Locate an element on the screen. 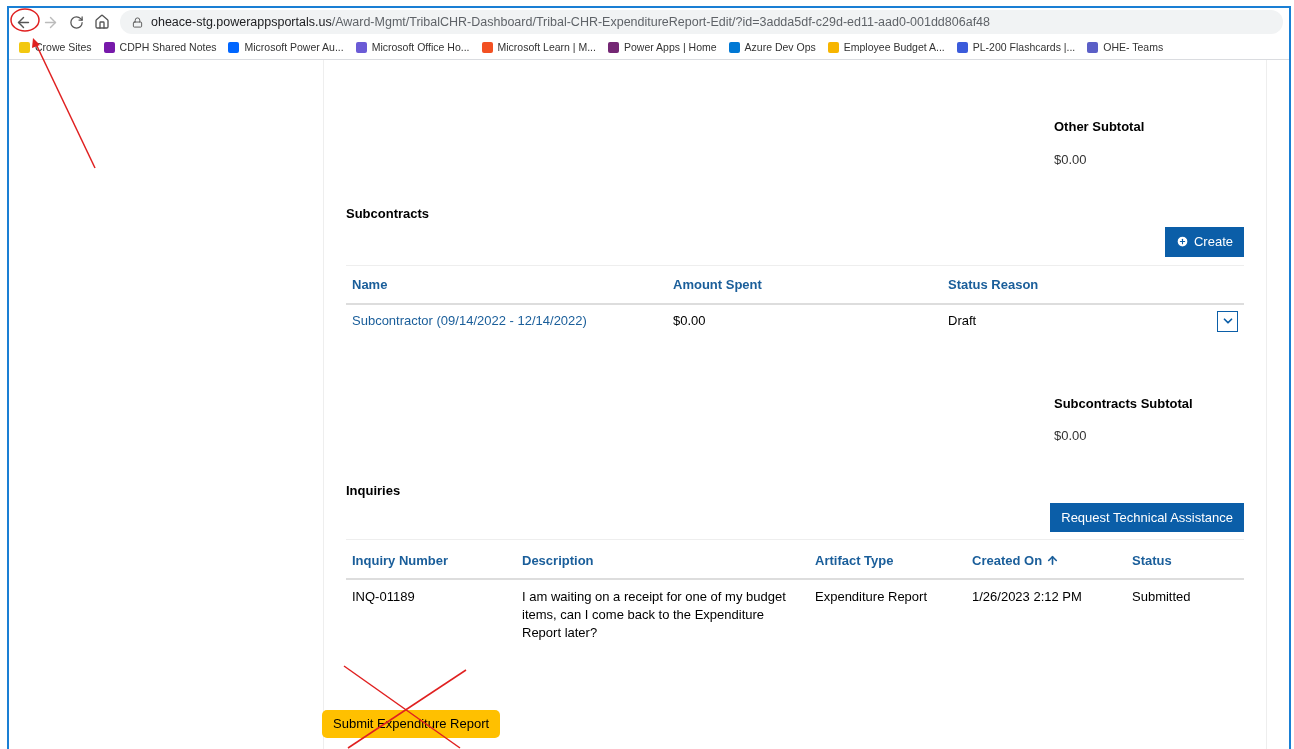  home-icon is located at coordinates (102, 22).